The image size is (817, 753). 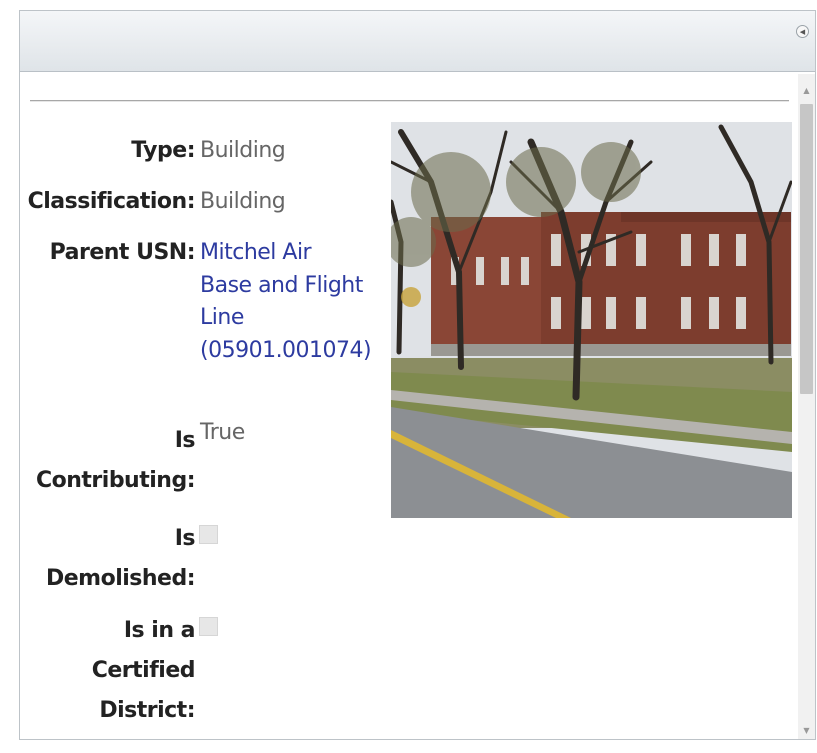 I want to click on certified-district-field: Is in a Certified District:, so click(x=200, y=671).